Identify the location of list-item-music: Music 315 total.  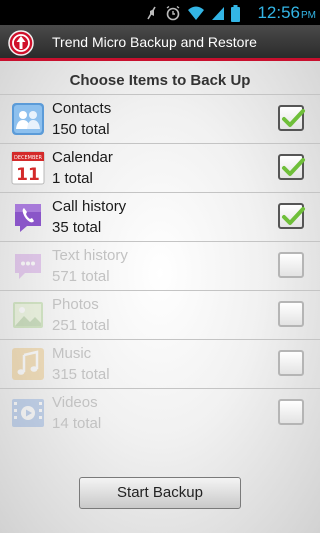
(160, 363).